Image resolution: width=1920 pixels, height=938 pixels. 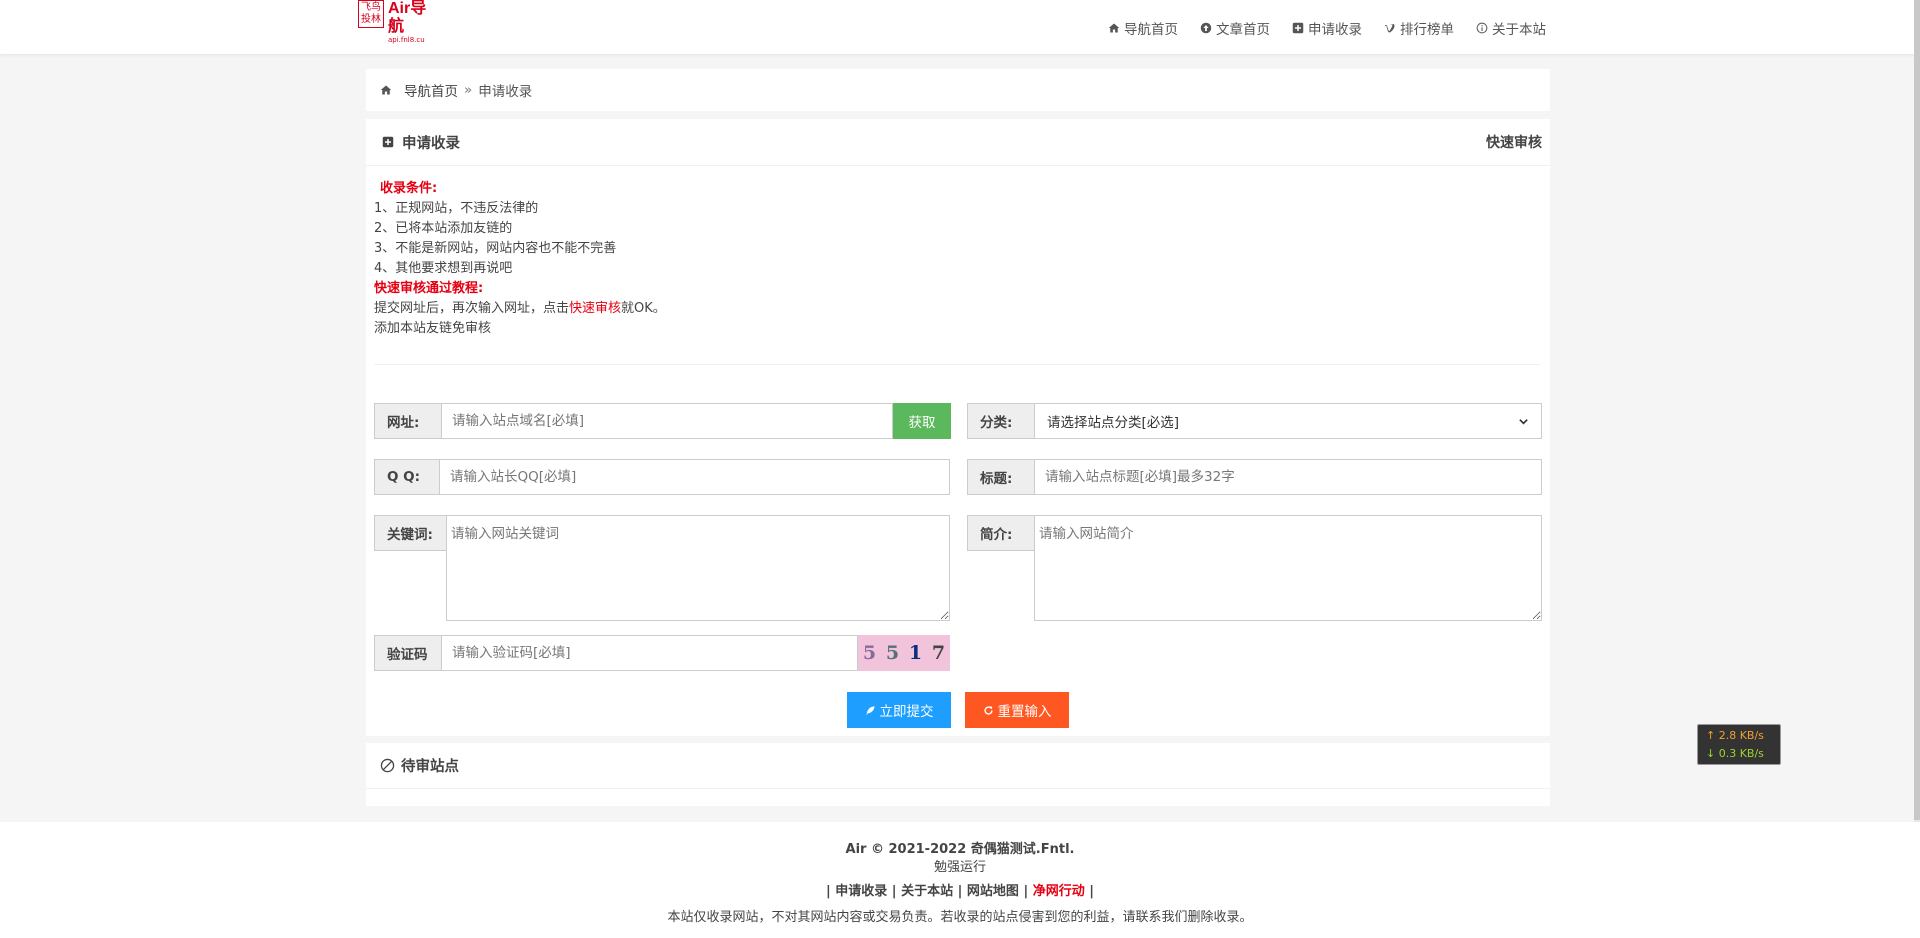 What do you see at coordinates (595, 308) in the screenshot?
I see `quick-review-highlight: 快速审核` at bounding box center [595, 308].